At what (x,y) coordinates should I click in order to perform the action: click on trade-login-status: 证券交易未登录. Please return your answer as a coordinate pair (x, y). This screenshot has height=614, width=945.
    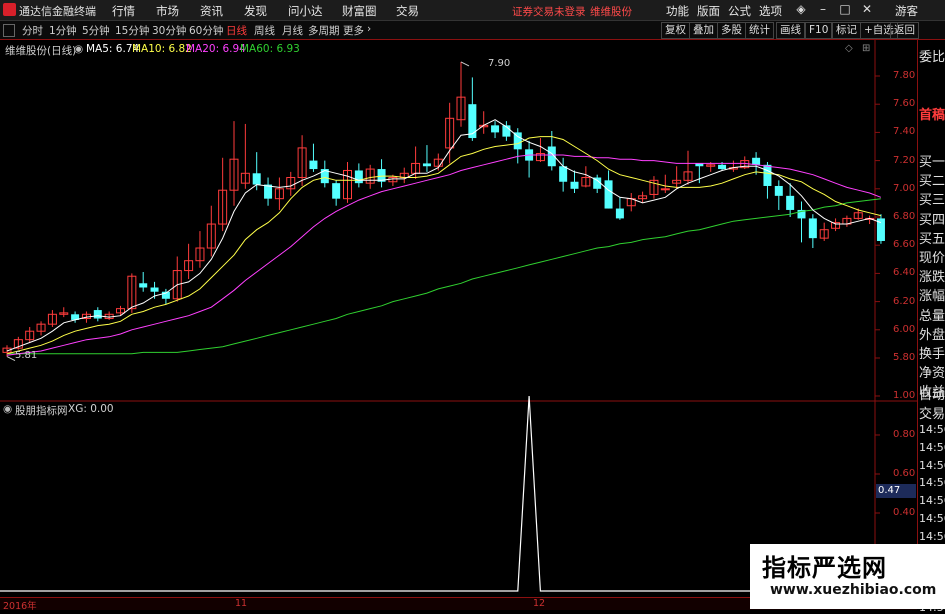
    Looking at the image, I should click on (549, 11).